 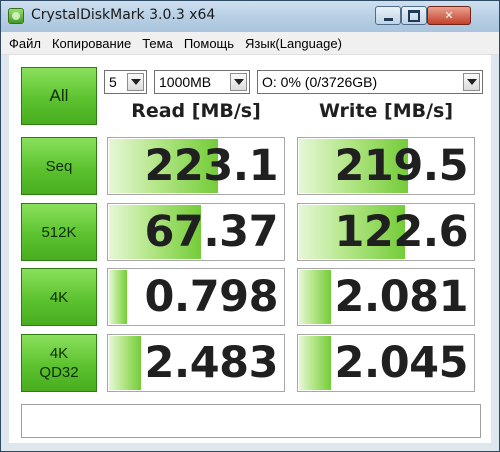 I want to click on test-count-select: 5, so click(x=125, y=82).